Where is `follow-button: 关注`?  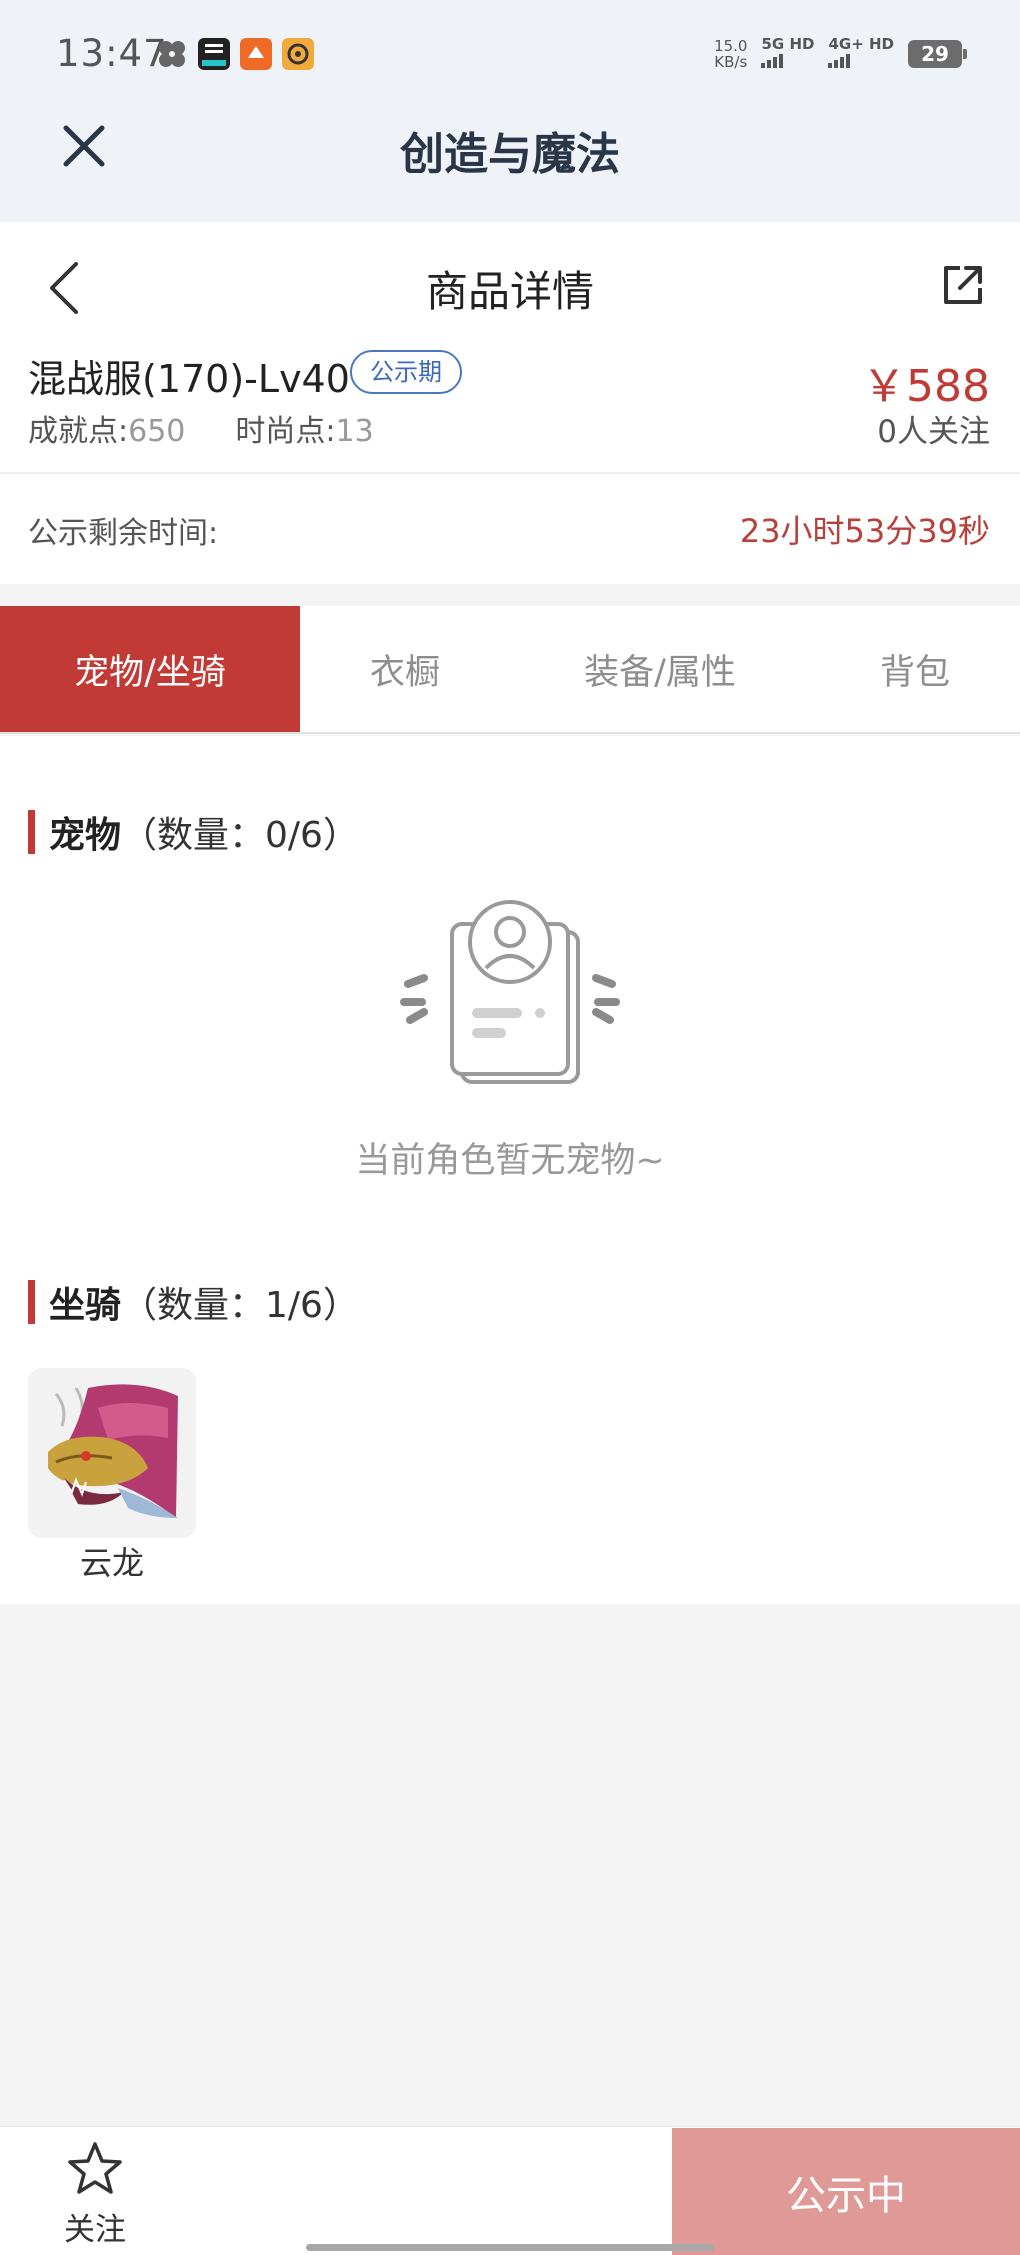 follow-button: 关注 is located at coordinates (95, 2194).